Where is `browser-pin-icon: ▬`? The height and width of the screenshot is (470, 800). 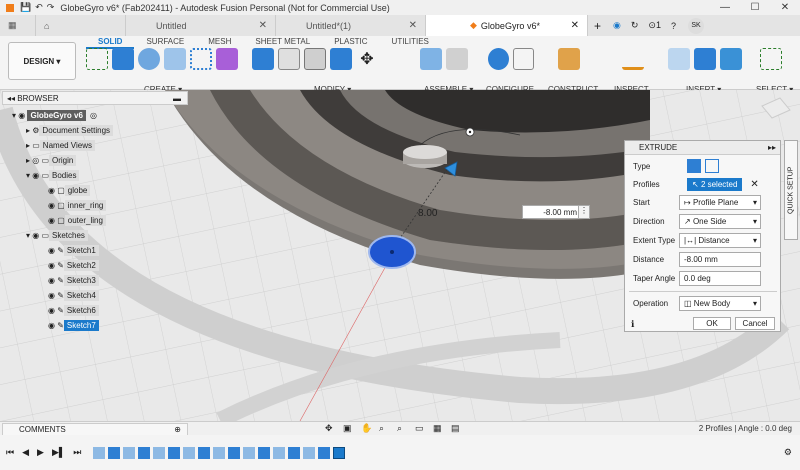
browser-pin-icon: ▬ is located at coordinates (177, 98).